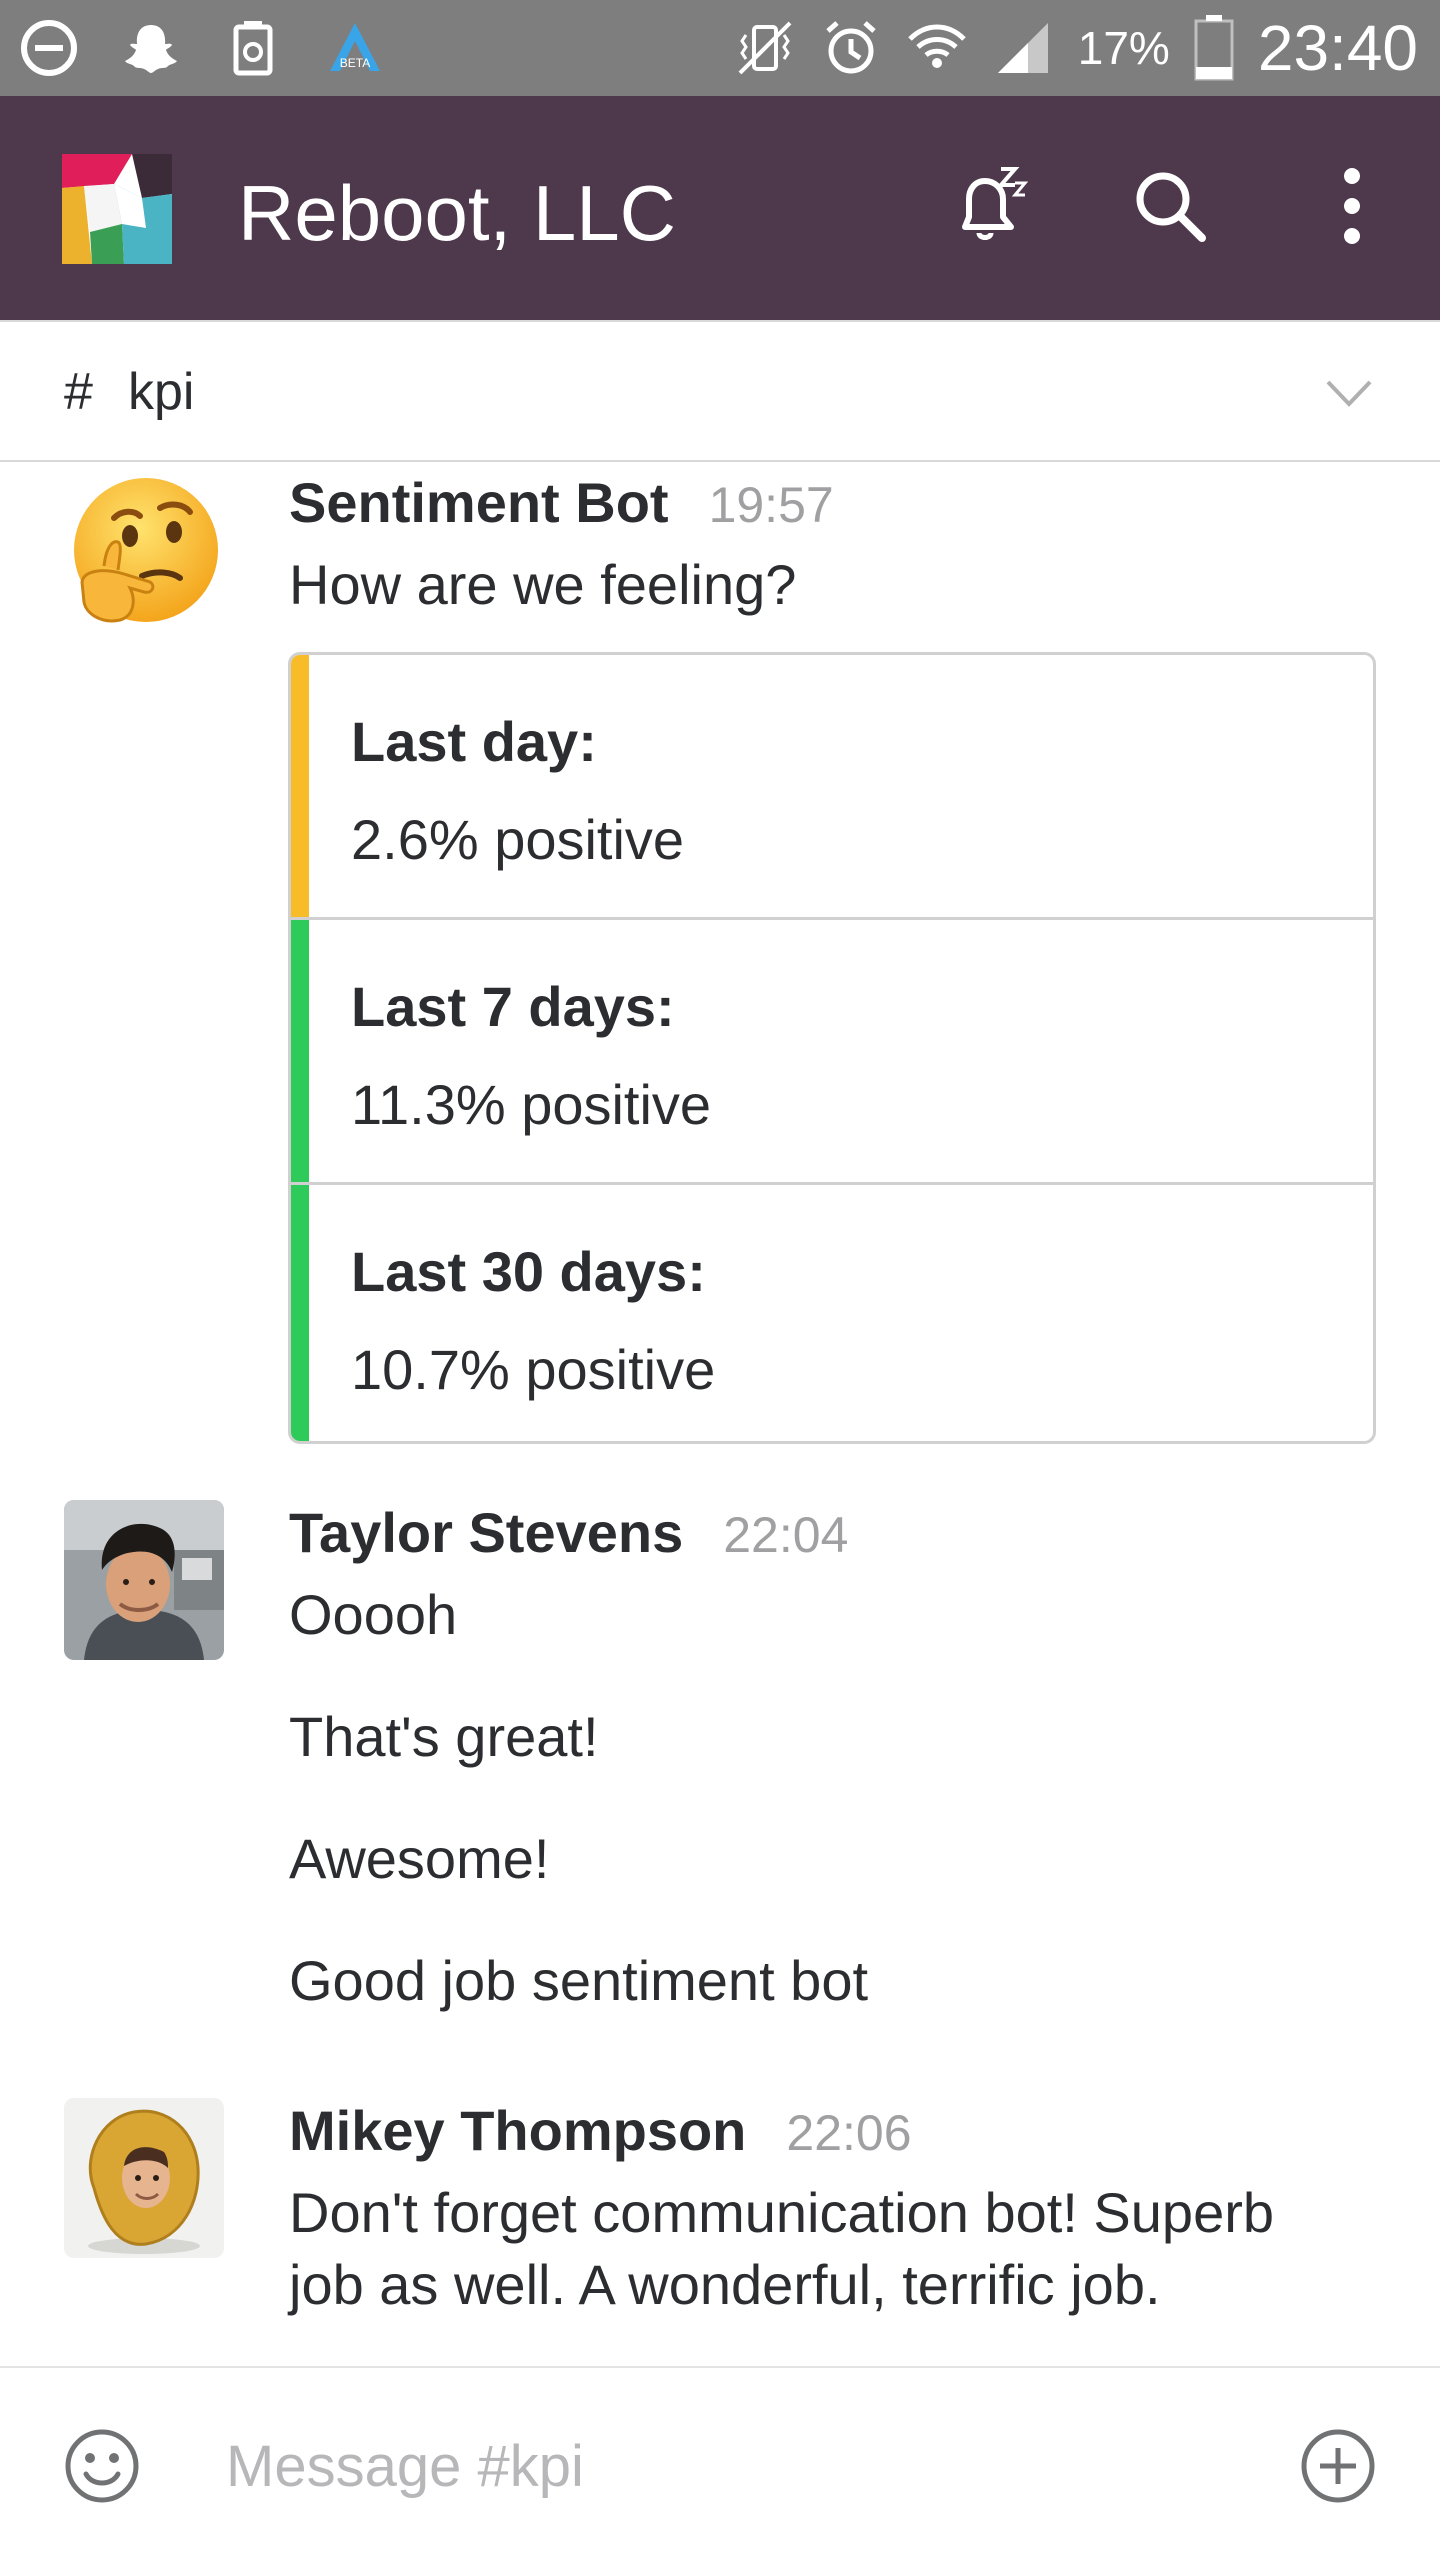 The height and width of the screenshot is (2560, 1440). Describe the element at coordinates (720, 48) in the screenshot. I see `status-bar: BETA 17% 23:40` at that location.